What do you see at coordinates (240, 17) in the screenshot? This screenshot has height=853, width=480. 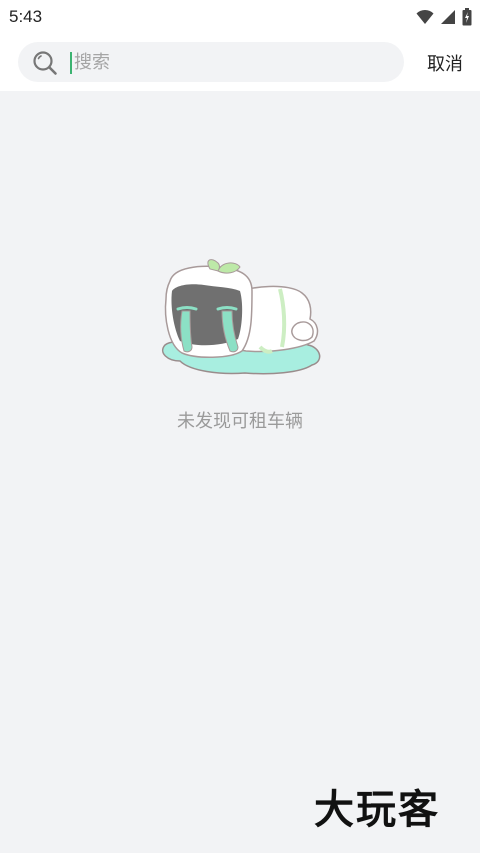 I see `status-bar: 5:43` at bounding box center [240, 17].